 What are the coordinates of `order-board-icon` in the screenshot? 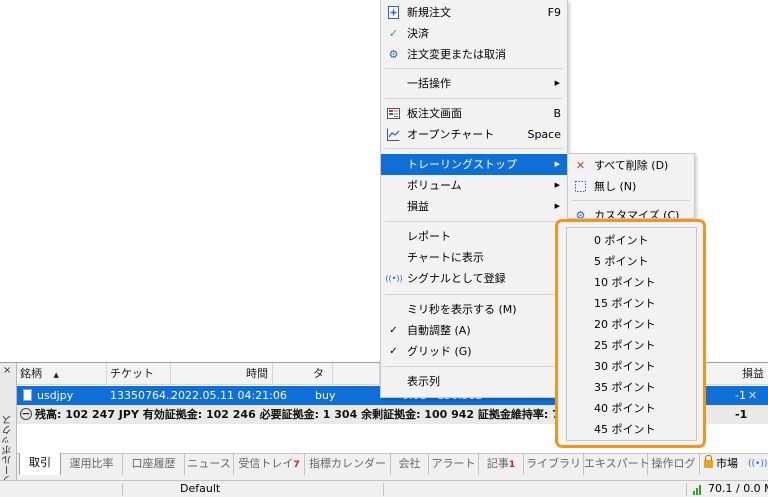 It's located at (393, 113).